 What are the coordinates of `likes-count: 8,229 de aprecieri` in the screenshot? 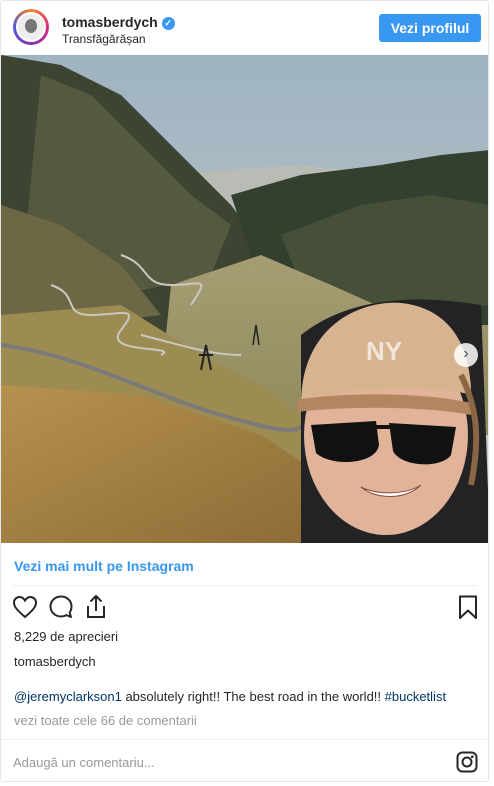 It's located at (66, 636).